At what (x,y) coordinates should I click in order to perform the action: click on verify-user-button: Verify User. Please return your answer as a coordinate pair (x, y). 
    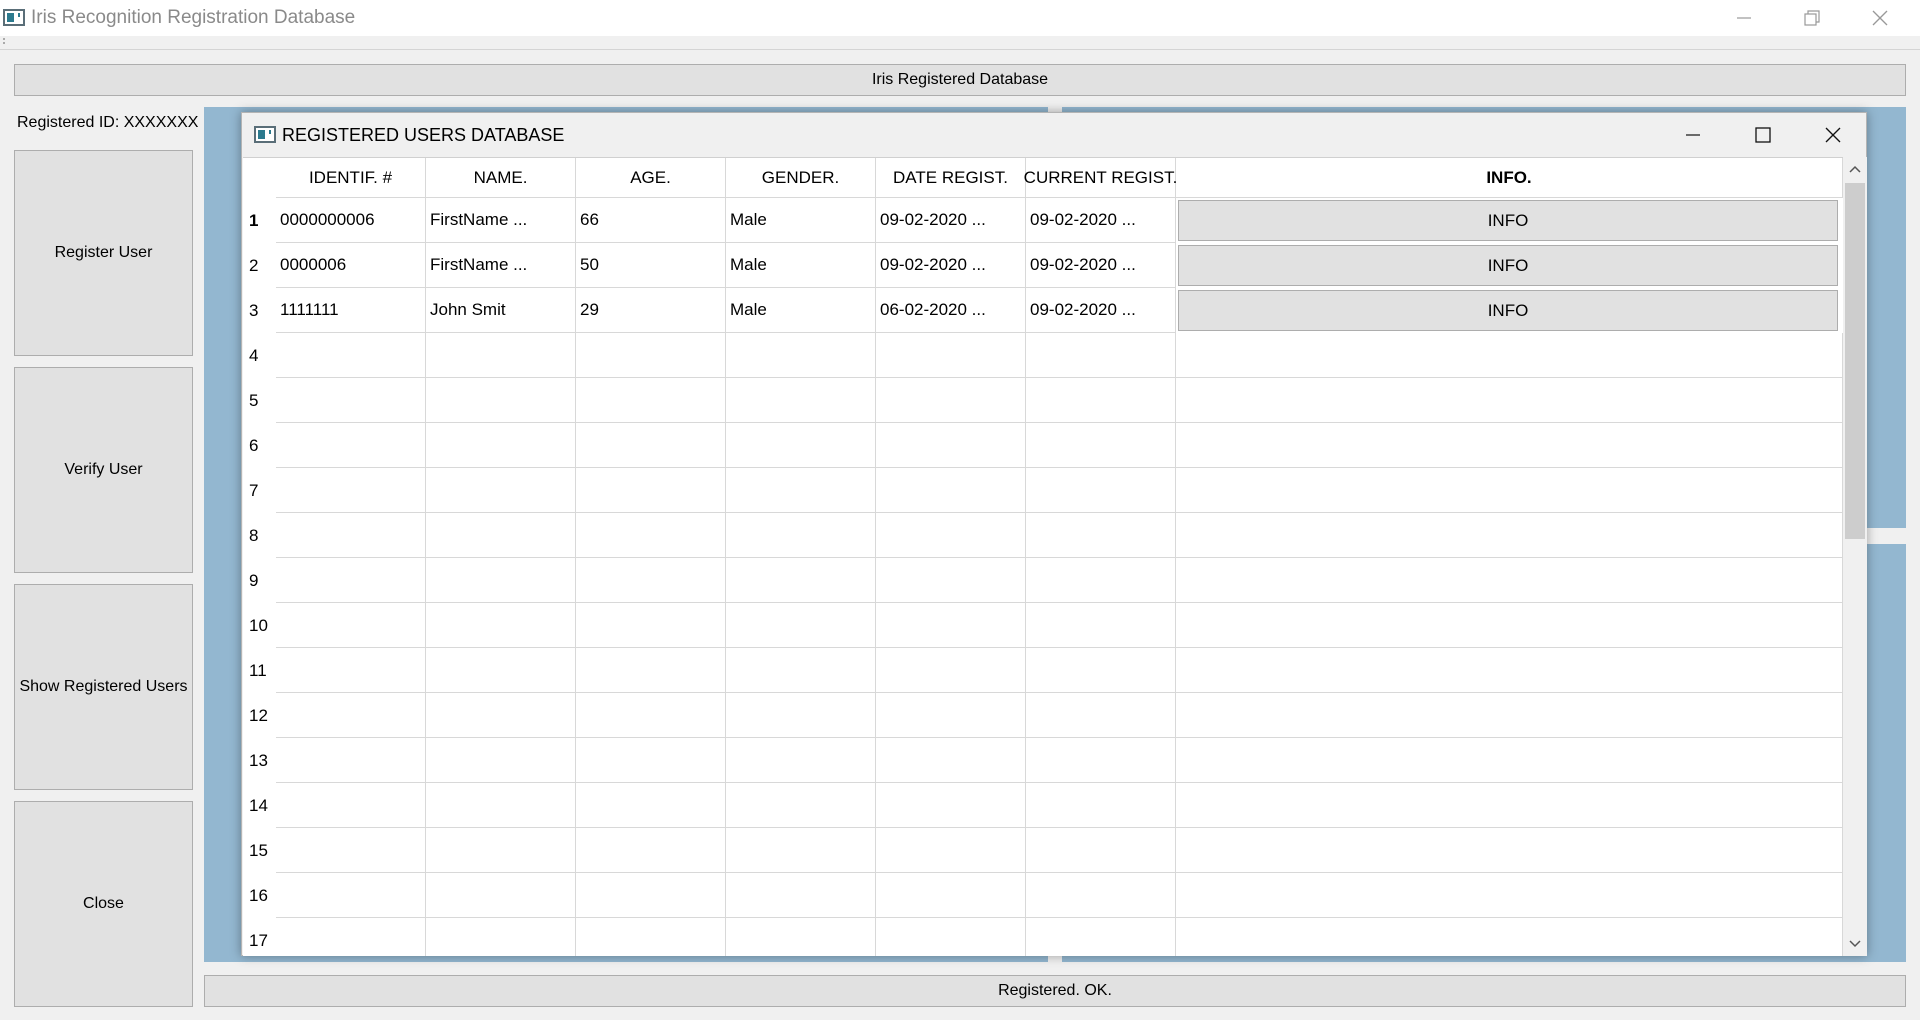
    Looking at the image, I should click on (103, 470).